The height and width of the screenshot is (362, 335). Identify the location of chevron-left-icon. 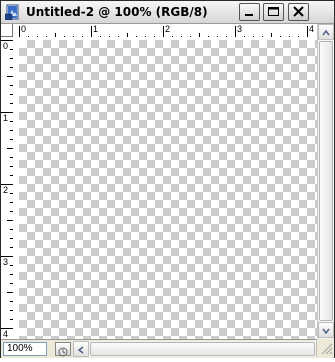
(80, 350).